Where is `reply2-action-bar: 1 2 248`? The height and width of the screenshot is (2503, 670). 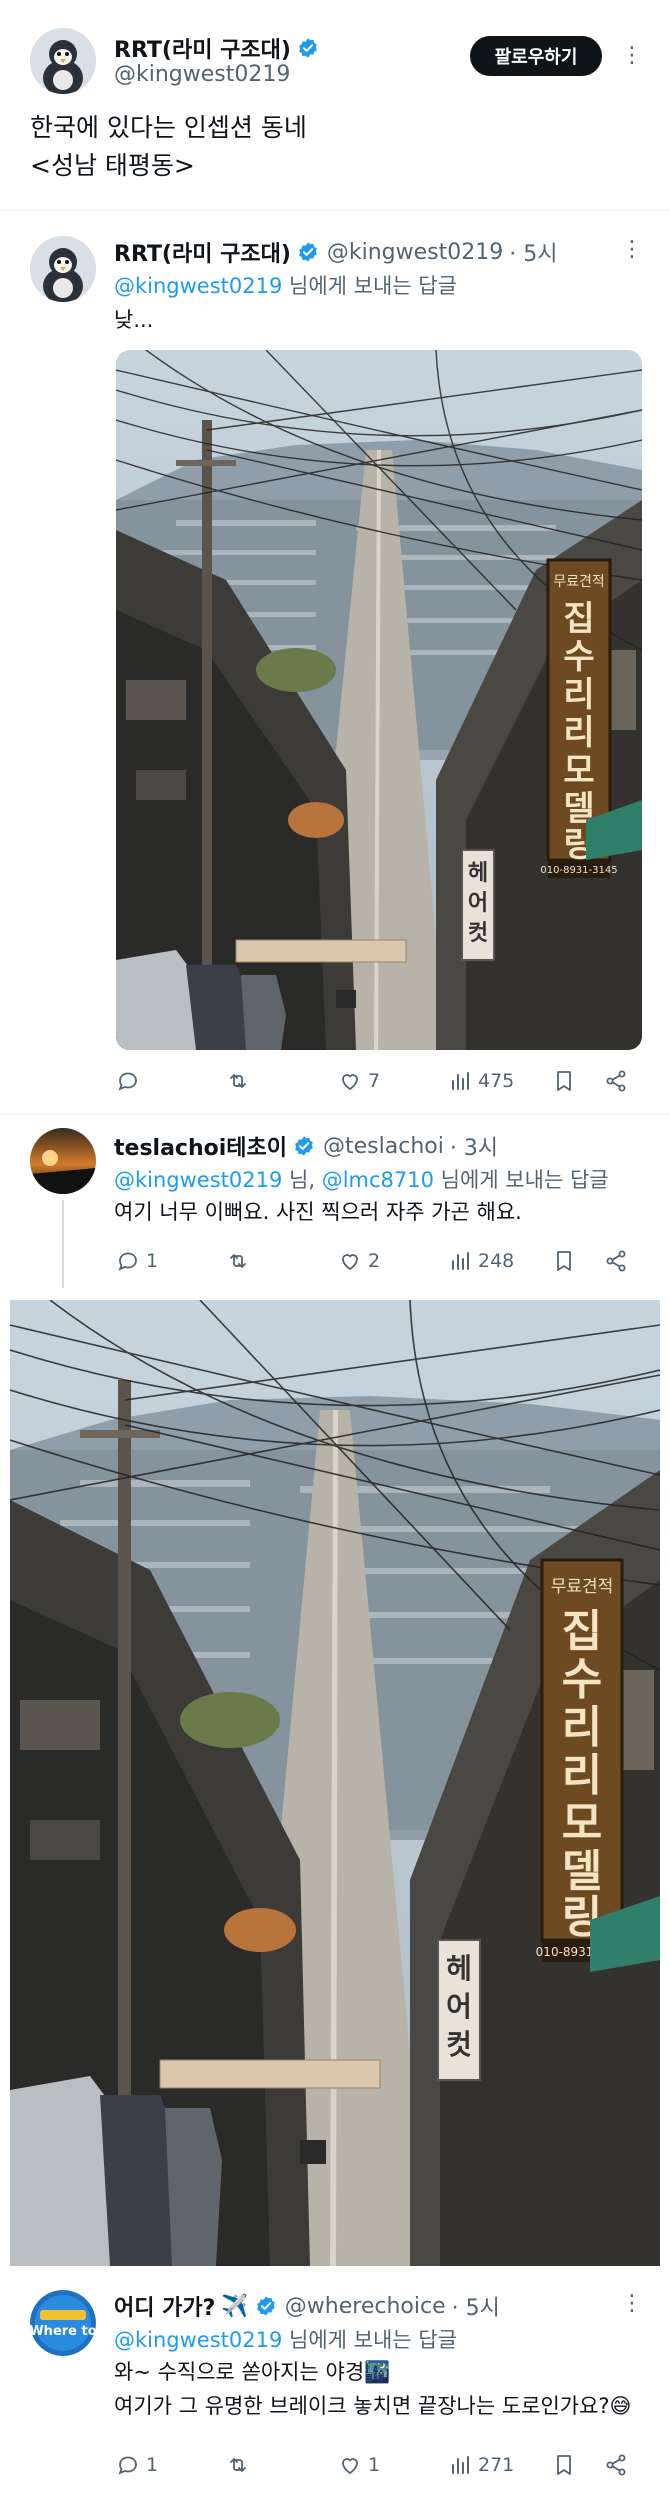
reply2-action-bar: 1 2 248 is located at coordinates (376, 1261).